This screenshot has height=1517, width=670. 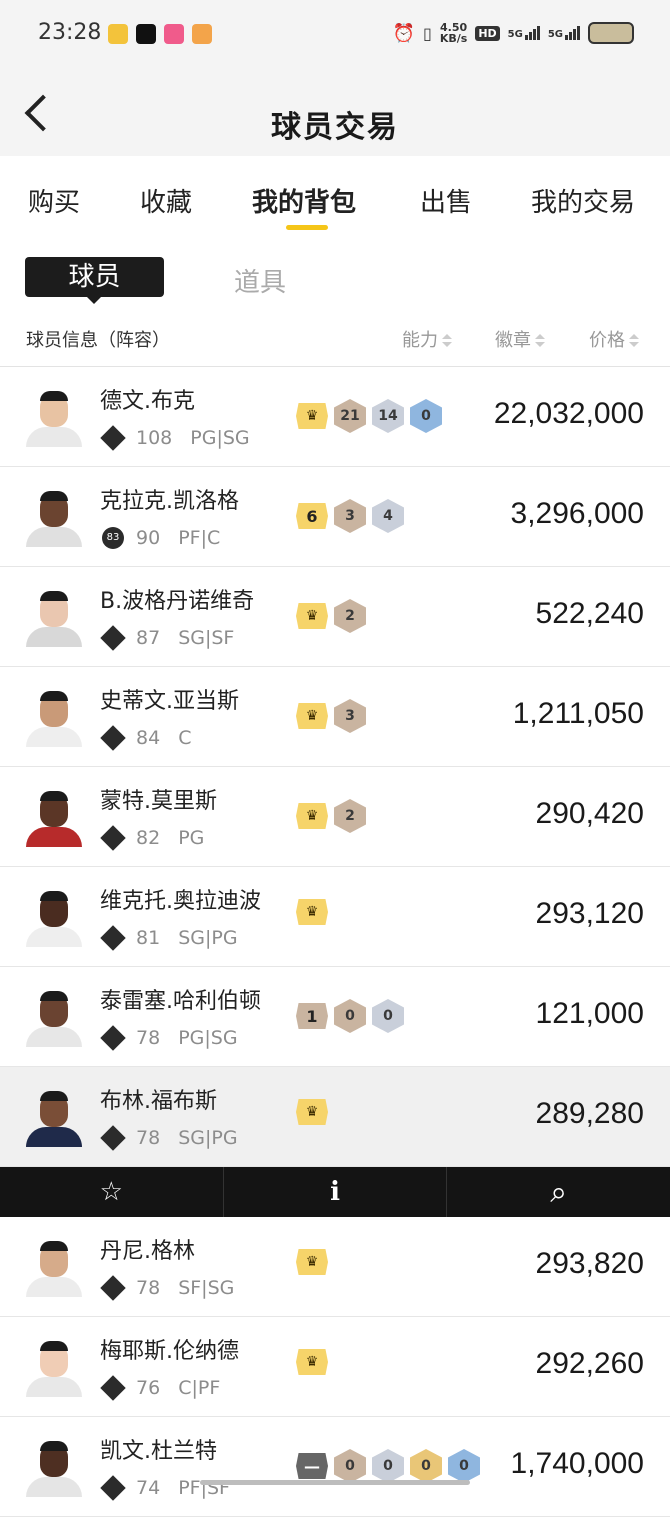 I want to click on player-row: 泰雷塞.哈利伯顿 78 PG|SG 1 0 0 121,000, so click(x=335, y=1017).